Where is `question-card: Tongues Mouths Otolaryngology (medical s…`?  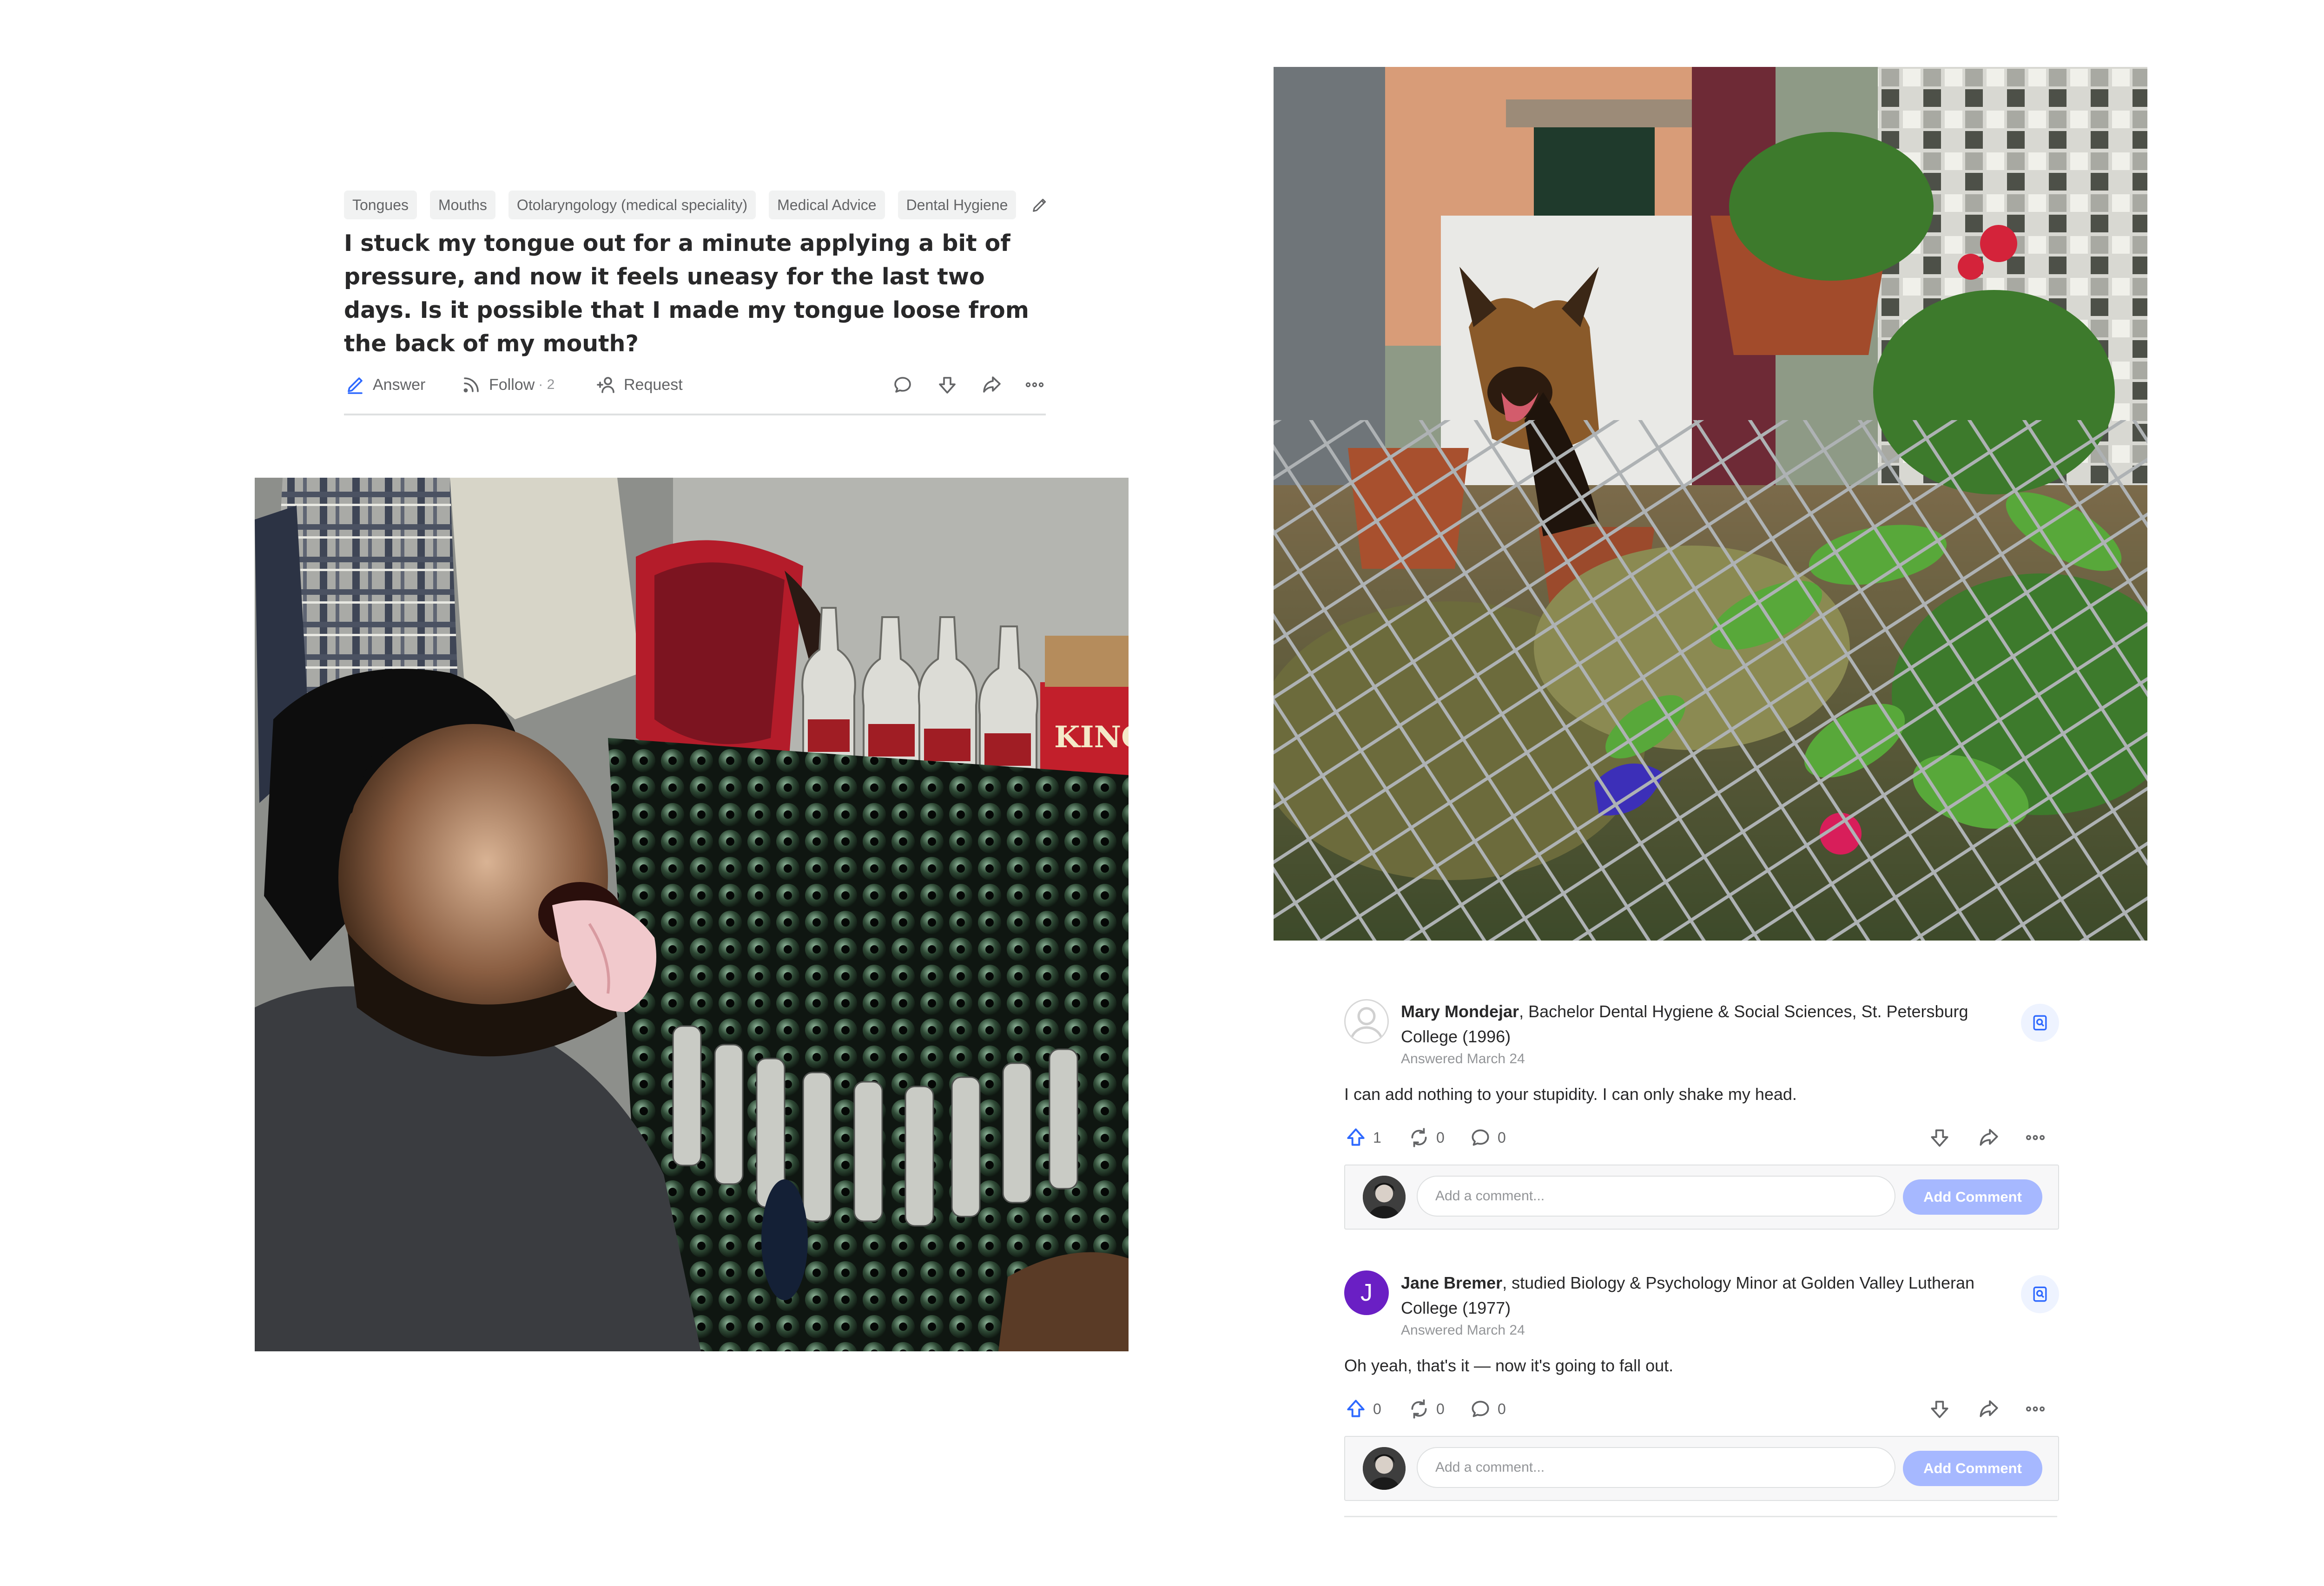 question-card: Tongues Mouths Otolaryngology (medical s… is located at coordinates (697, 303).